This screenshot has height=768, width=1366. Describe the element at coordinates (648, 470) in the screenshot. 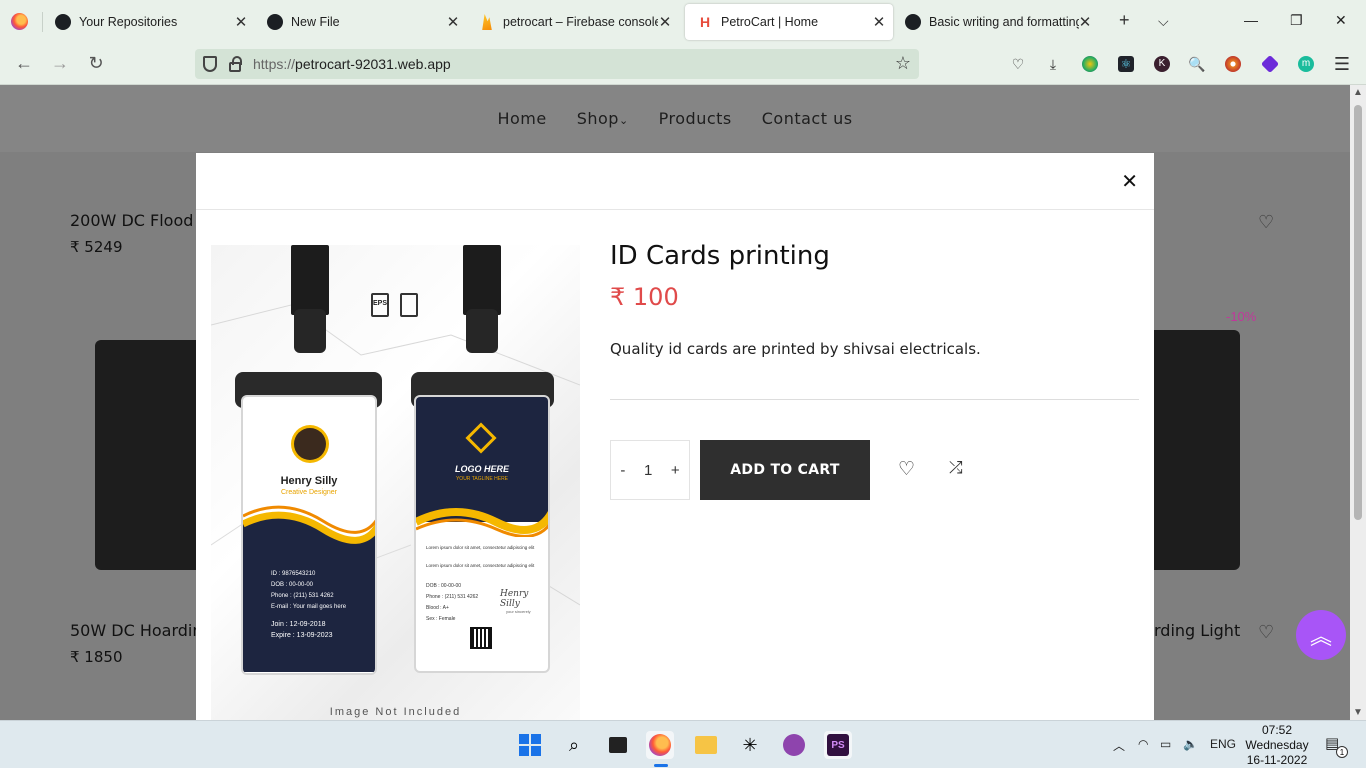

I see `quantity-input: 1` at that location.